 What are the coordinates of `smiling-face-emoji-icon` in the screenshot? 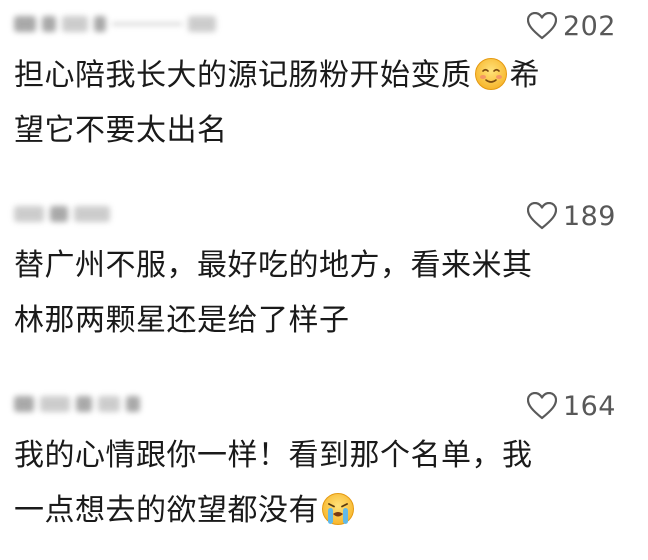 It's located at (490, 74).